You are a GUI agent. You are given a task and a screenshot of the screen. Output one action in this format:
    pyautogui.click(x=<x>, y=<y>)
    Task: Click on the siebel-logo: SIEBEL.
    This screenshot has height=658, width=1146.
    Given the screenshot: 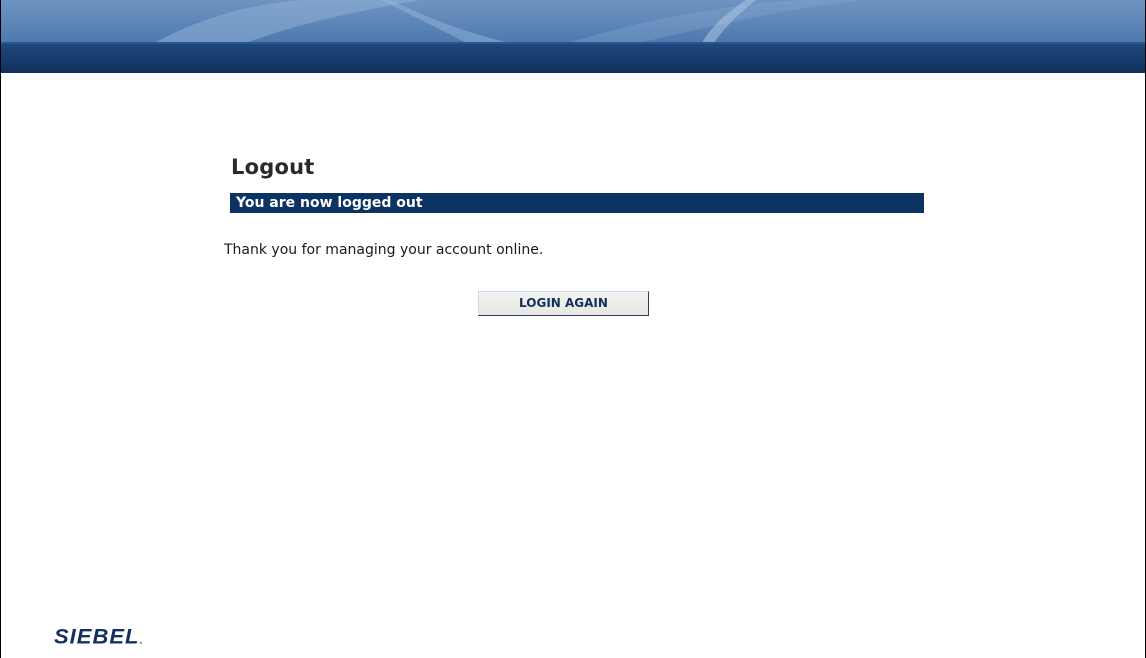 What is the action you would take?
    pyautogui.click(x=98, y=637)
    